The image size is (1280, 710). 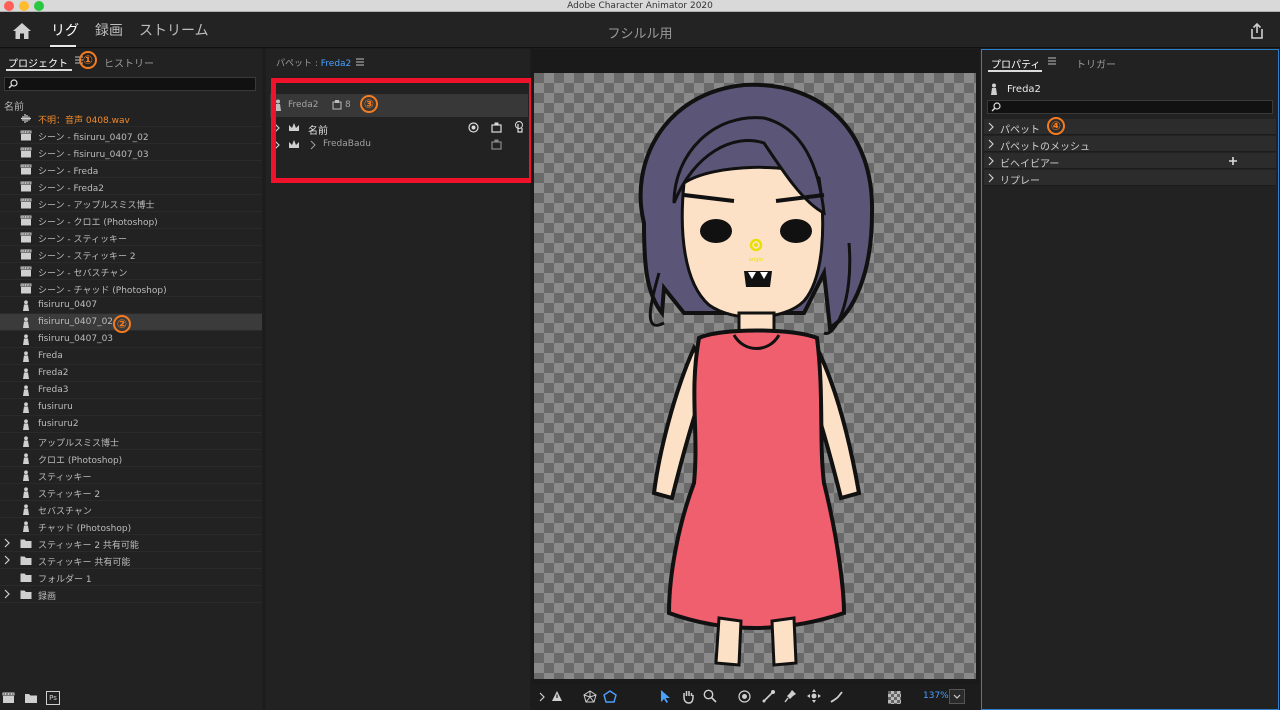 What do you see at coordinates (55, 407) in the screenshot?
I see `project-item-label: fusiruru` at bounding box center [55, 407].